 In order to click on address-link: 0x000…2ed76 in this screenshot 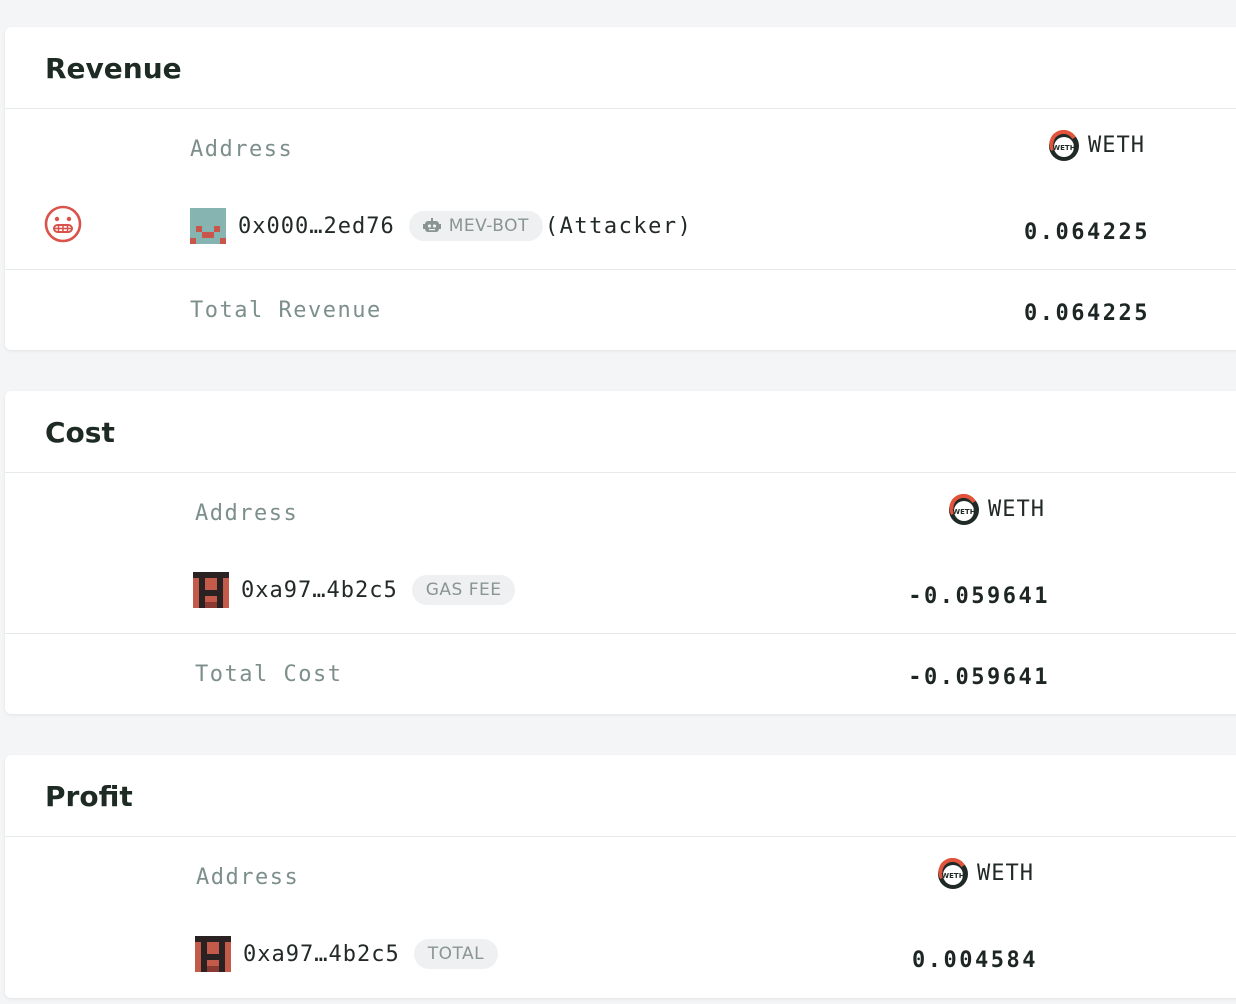, I will do `click(316, 226)`.